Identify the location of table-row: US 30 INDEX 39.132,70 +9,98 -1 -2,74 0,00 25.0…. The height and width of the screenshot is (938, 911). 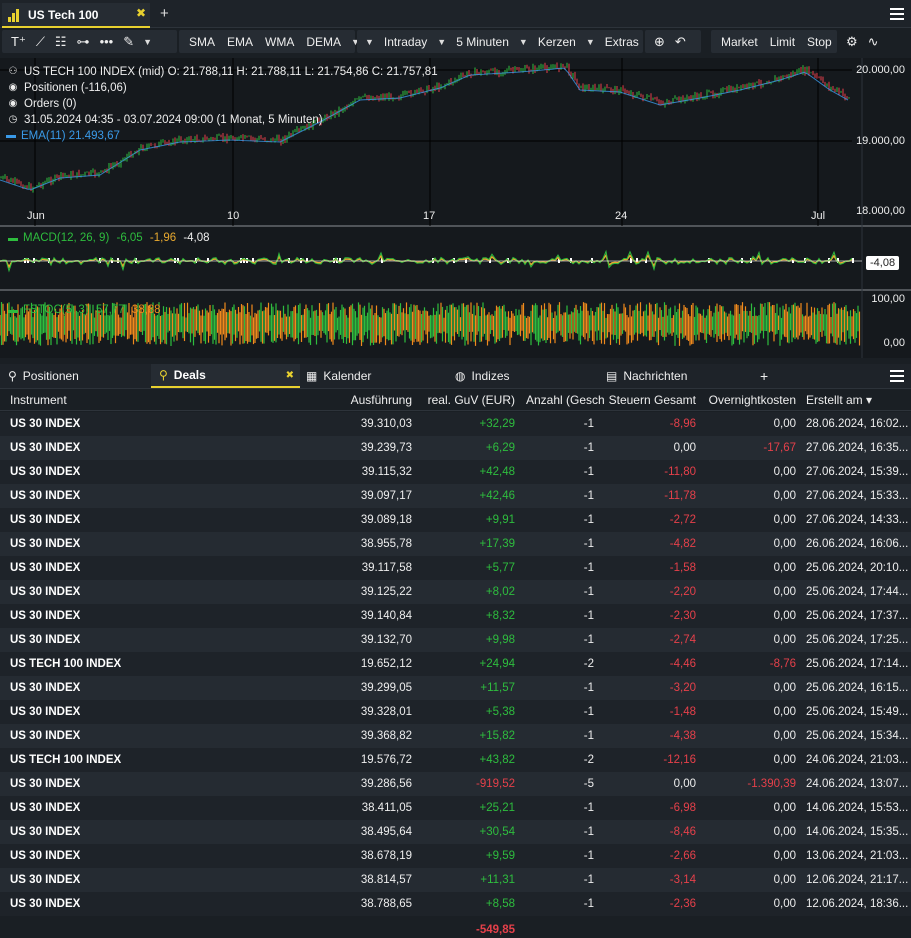
(455, 640).